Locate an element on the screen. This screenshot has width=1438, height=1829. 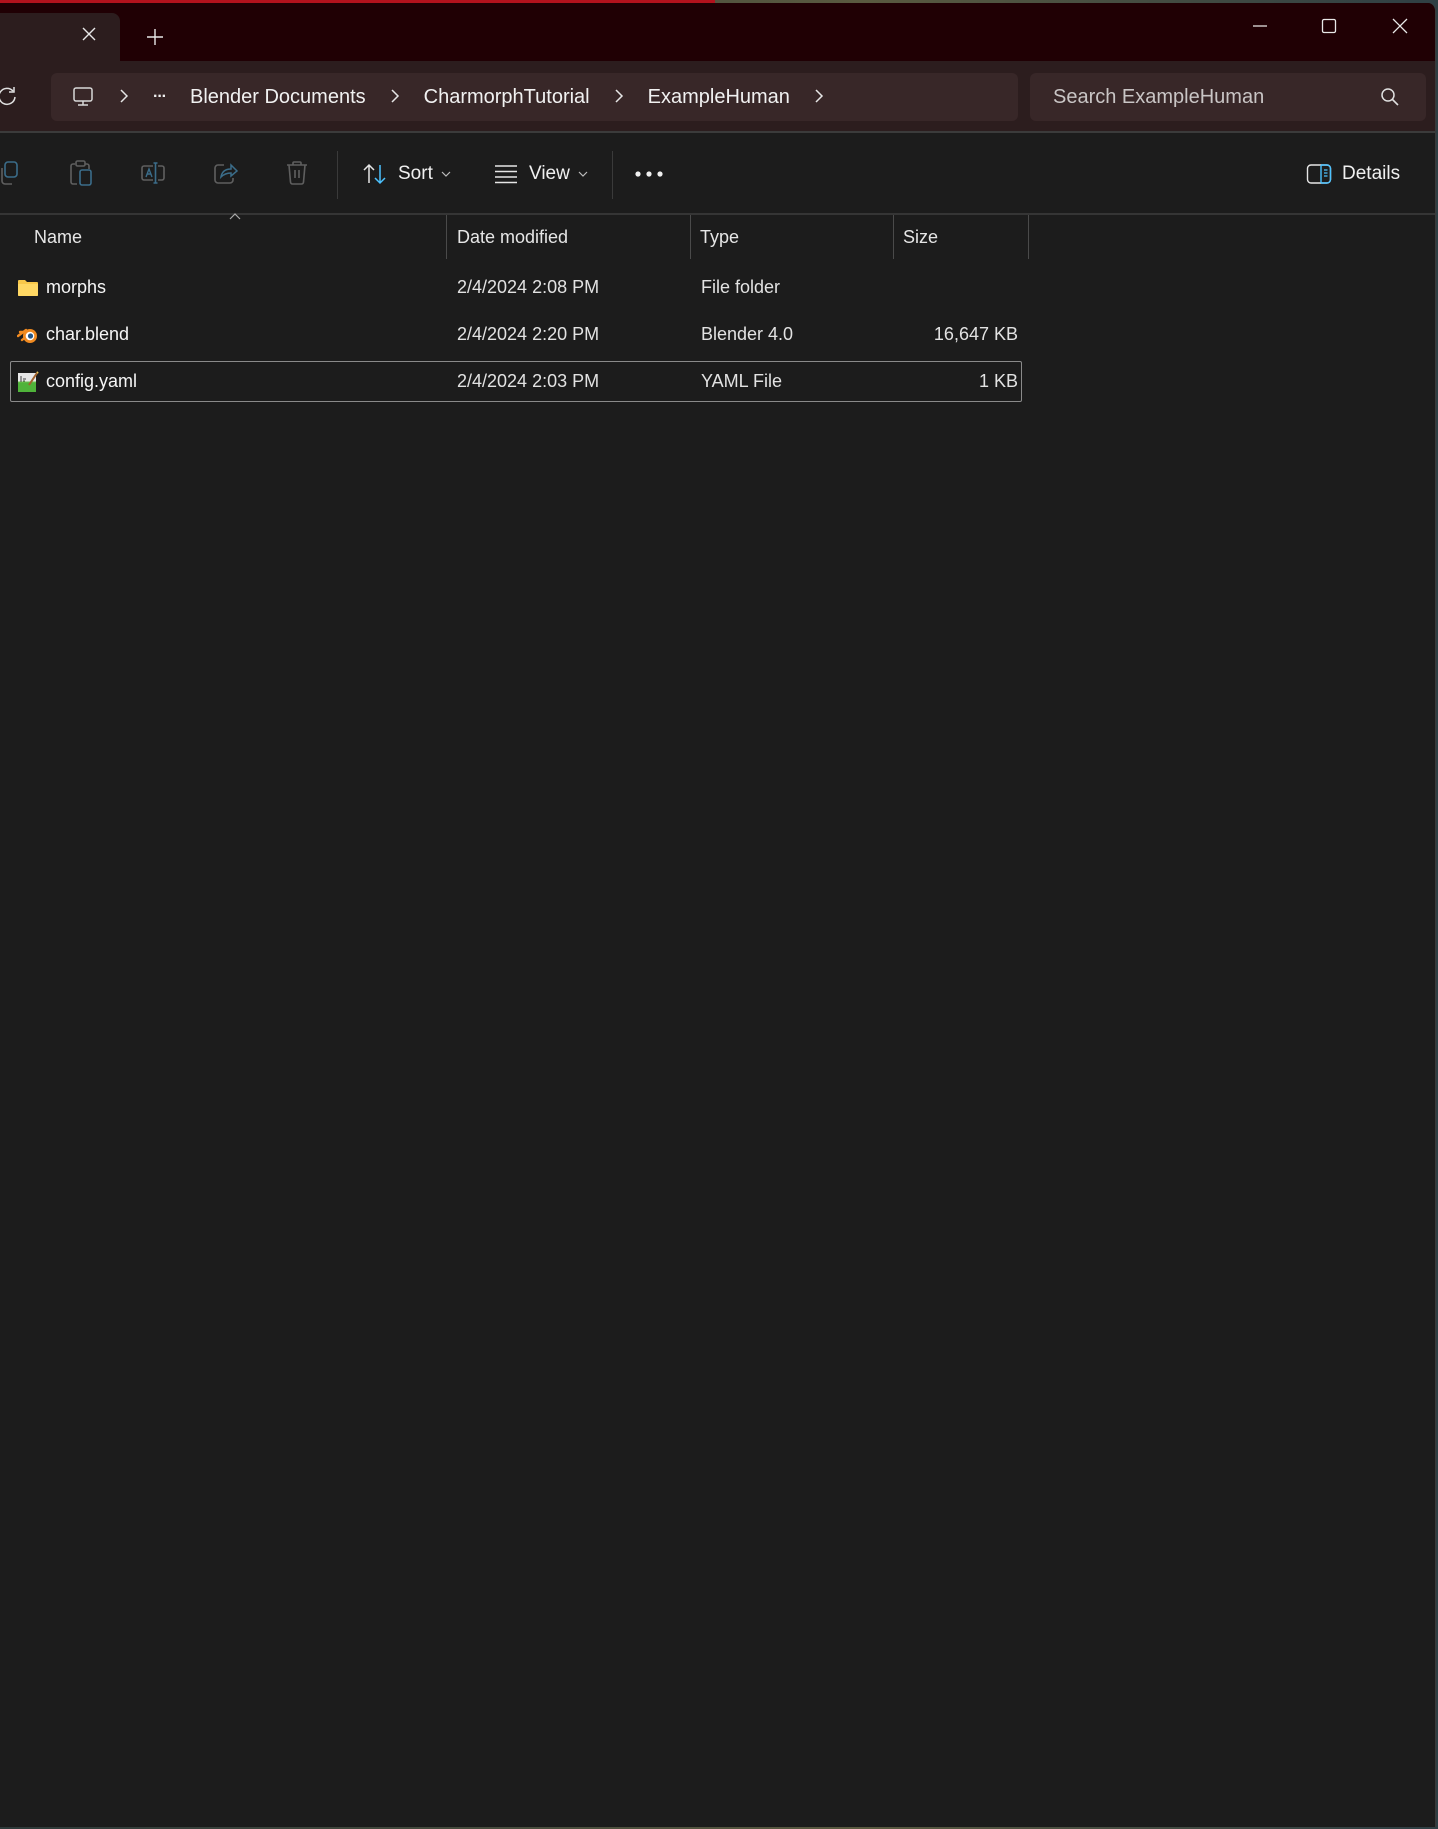
file-size is located at coordinates (961, 287).